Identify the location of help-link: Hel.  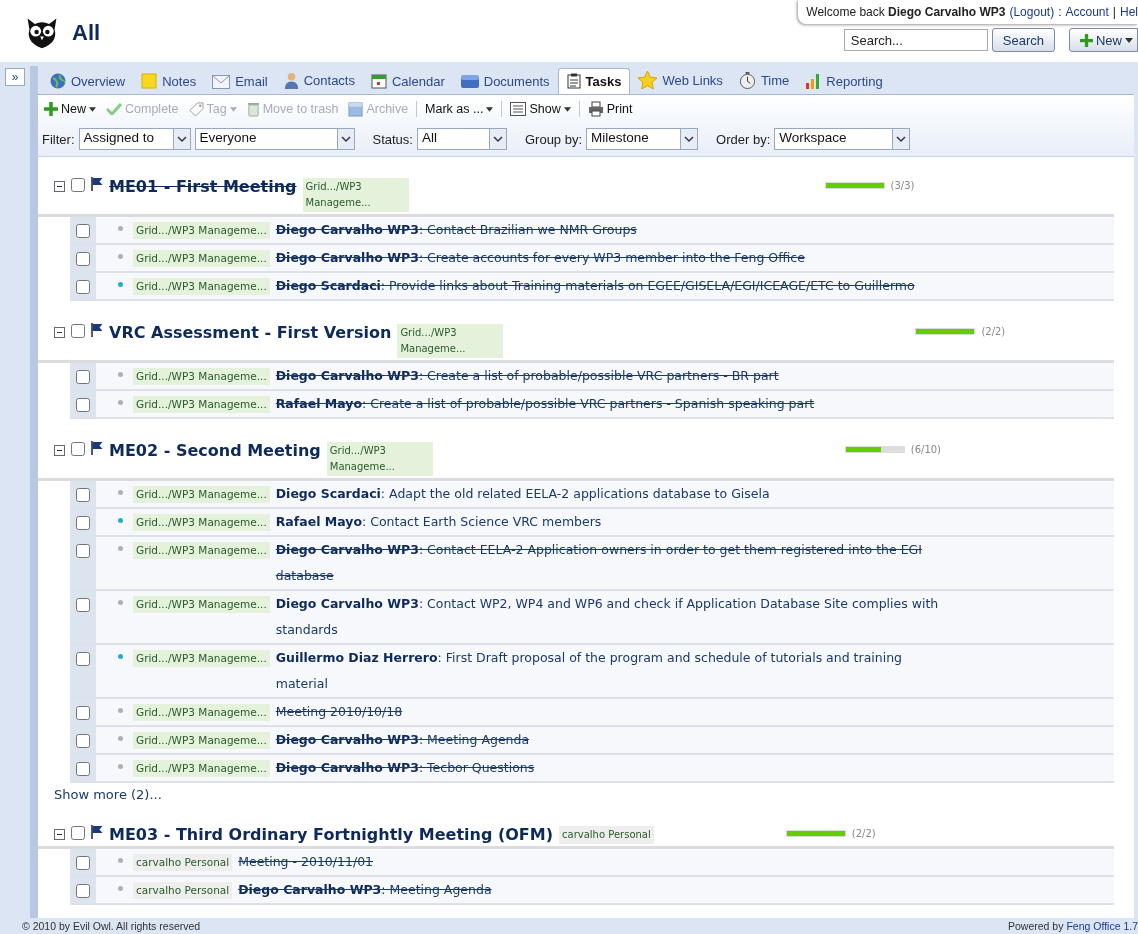
(1129, 12).